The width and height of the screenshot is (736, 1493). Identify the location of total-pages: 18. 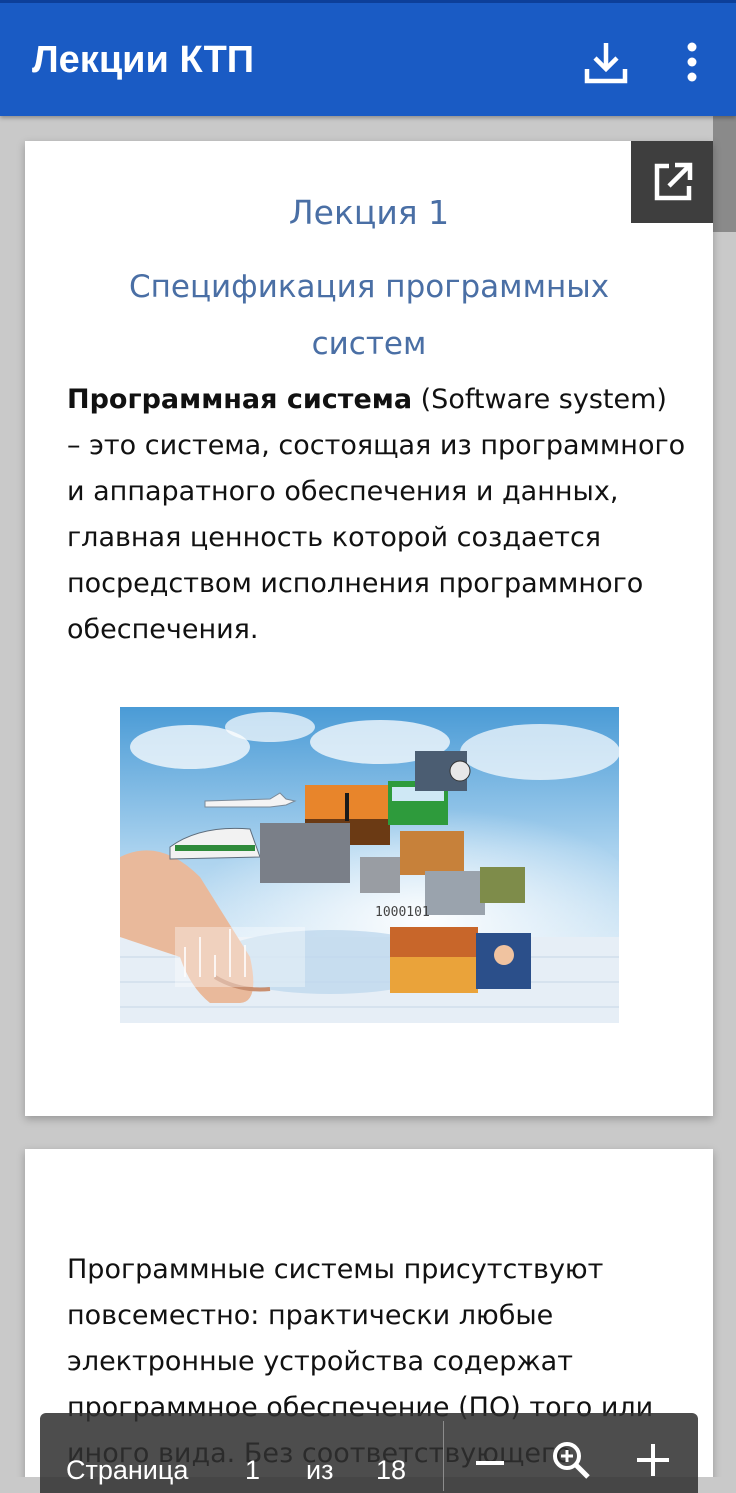
(391, 1470).